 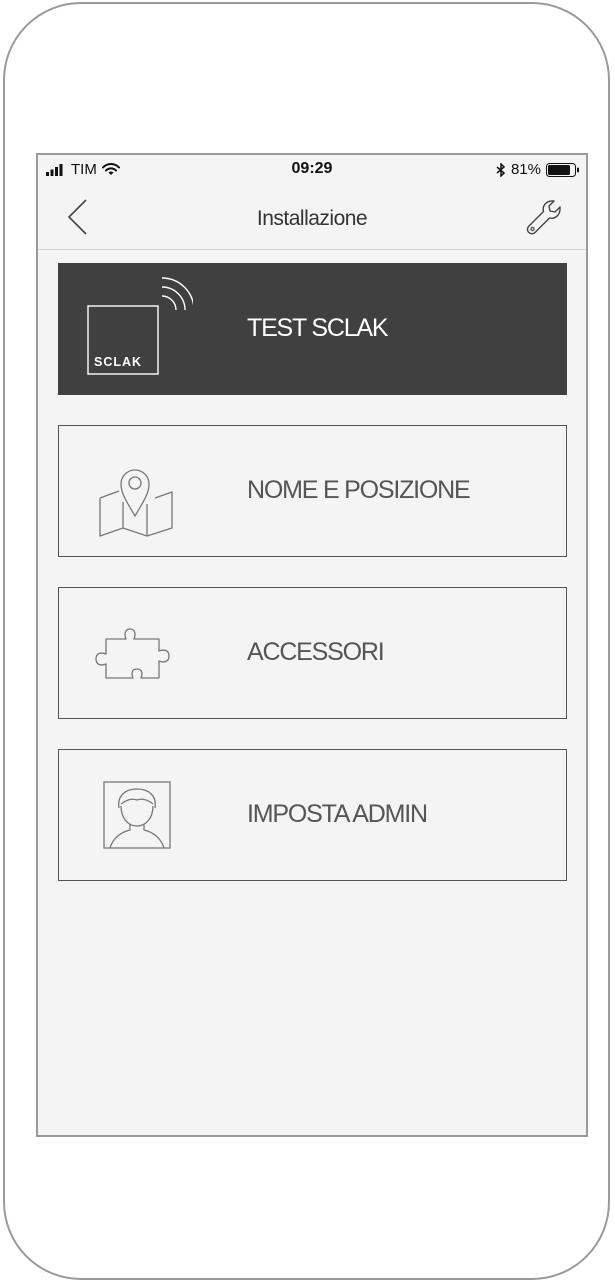 I want to click on puzzle-icon, so click(x=132, y=653).